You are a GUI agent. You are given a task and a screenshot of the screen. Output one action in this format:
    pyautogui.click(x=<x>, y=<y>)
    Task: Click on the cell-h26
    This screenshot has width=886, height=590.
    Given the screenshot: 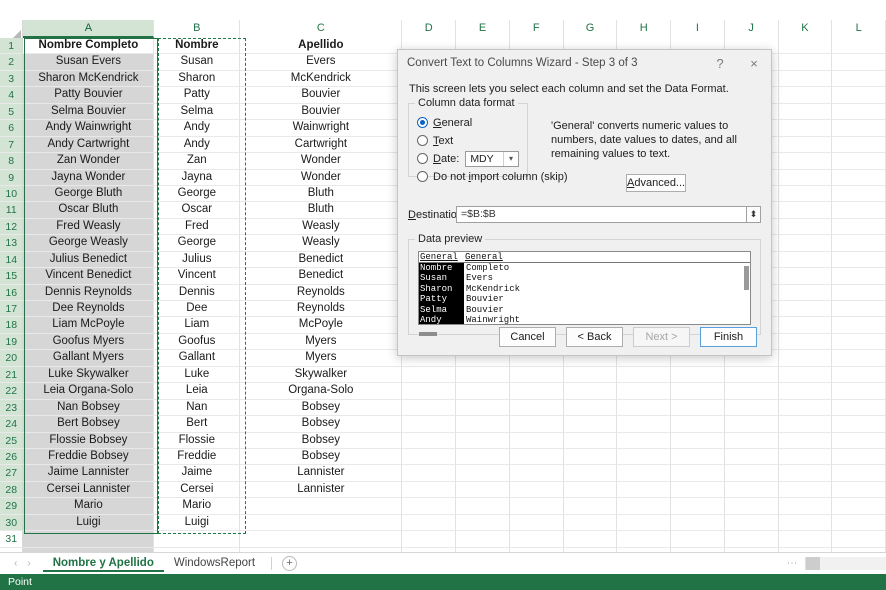 What is the action you would take?
    pyautogui.click(x=644, y=457)
    